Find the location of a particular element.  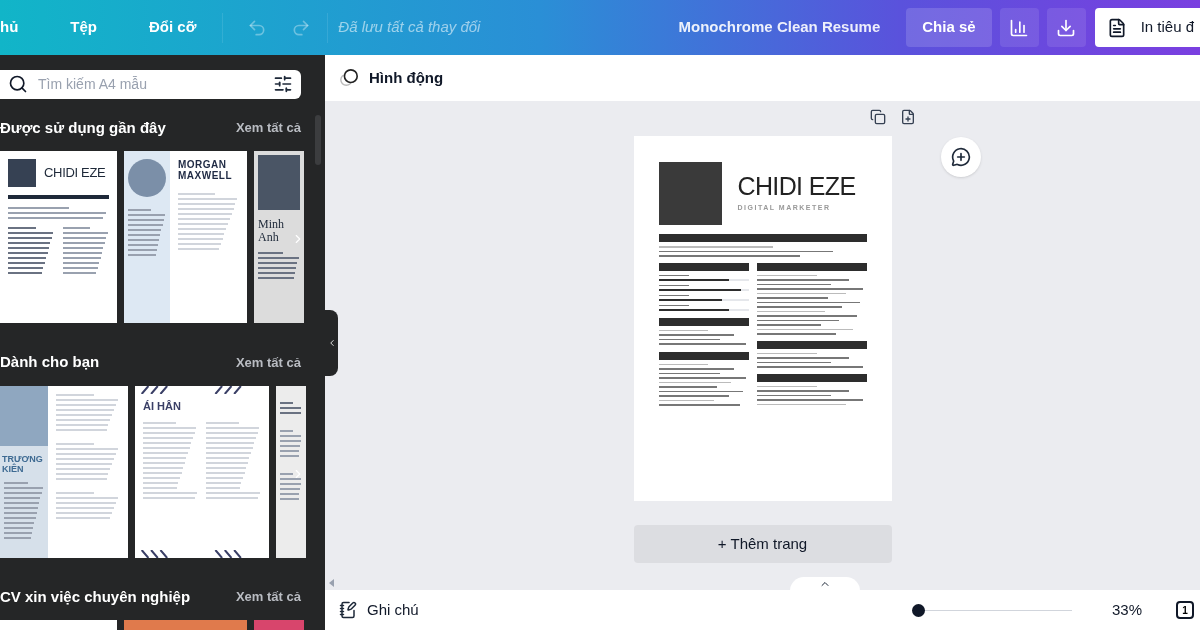

template-thumbnail: MORGAN MAXWELL is located at coordinates (185, 237).